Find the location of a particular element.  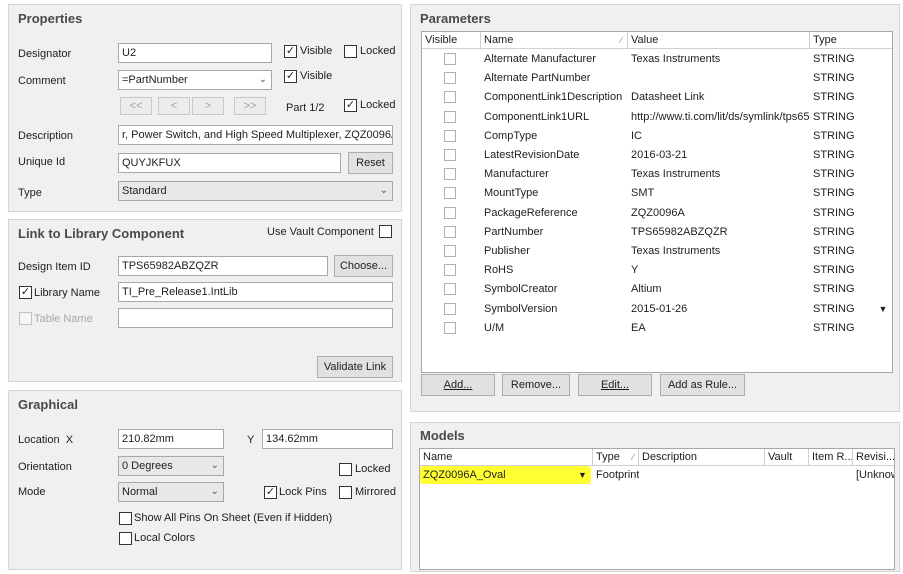

parameter-value: ZQZ0096A is located at coordinates (658, 212).